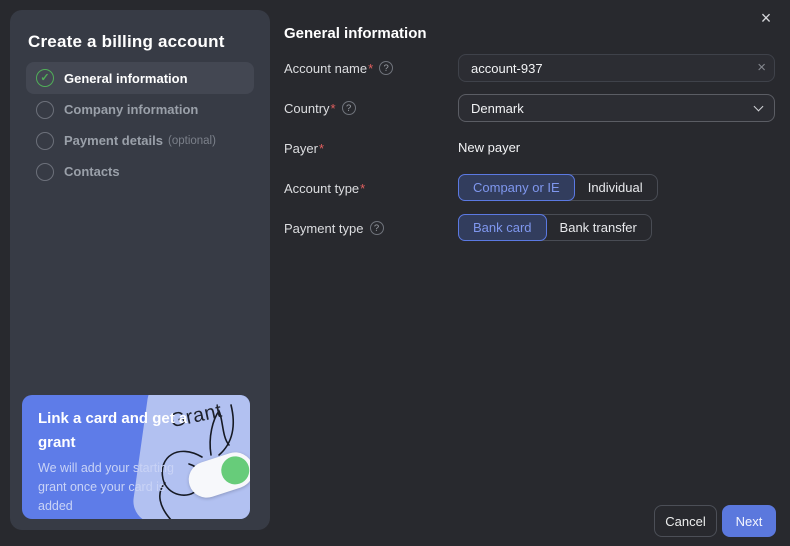 The width and height of the screenshot is (790, 546). I want to click on step-done-icon: ✓, so click(45, 78).